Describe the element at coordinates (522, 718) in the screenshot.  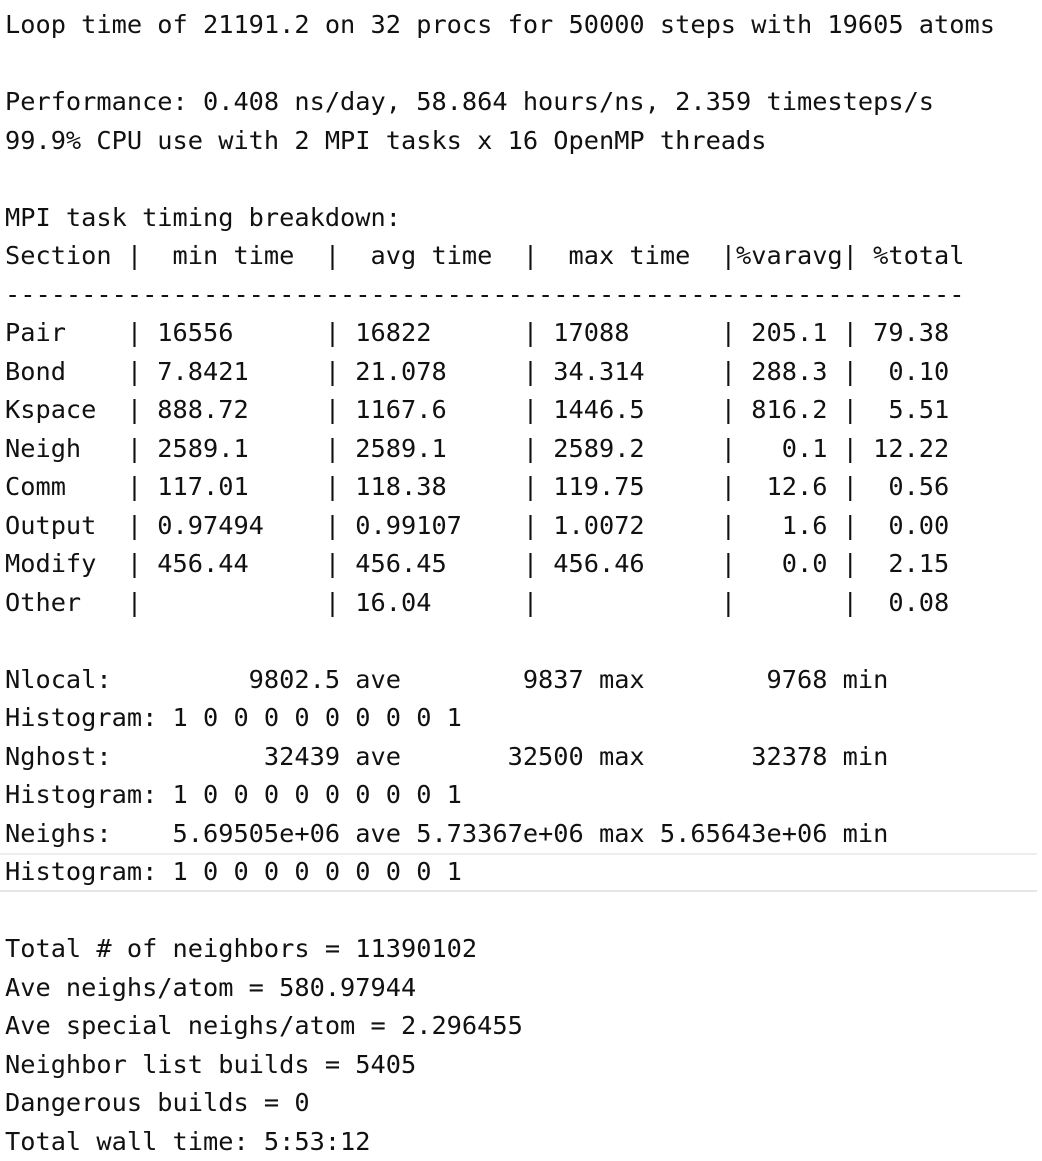
I see `nlocal-histogram-line: Histogram: 1 0 0 0 0 0 0 0 0 1` at that location.